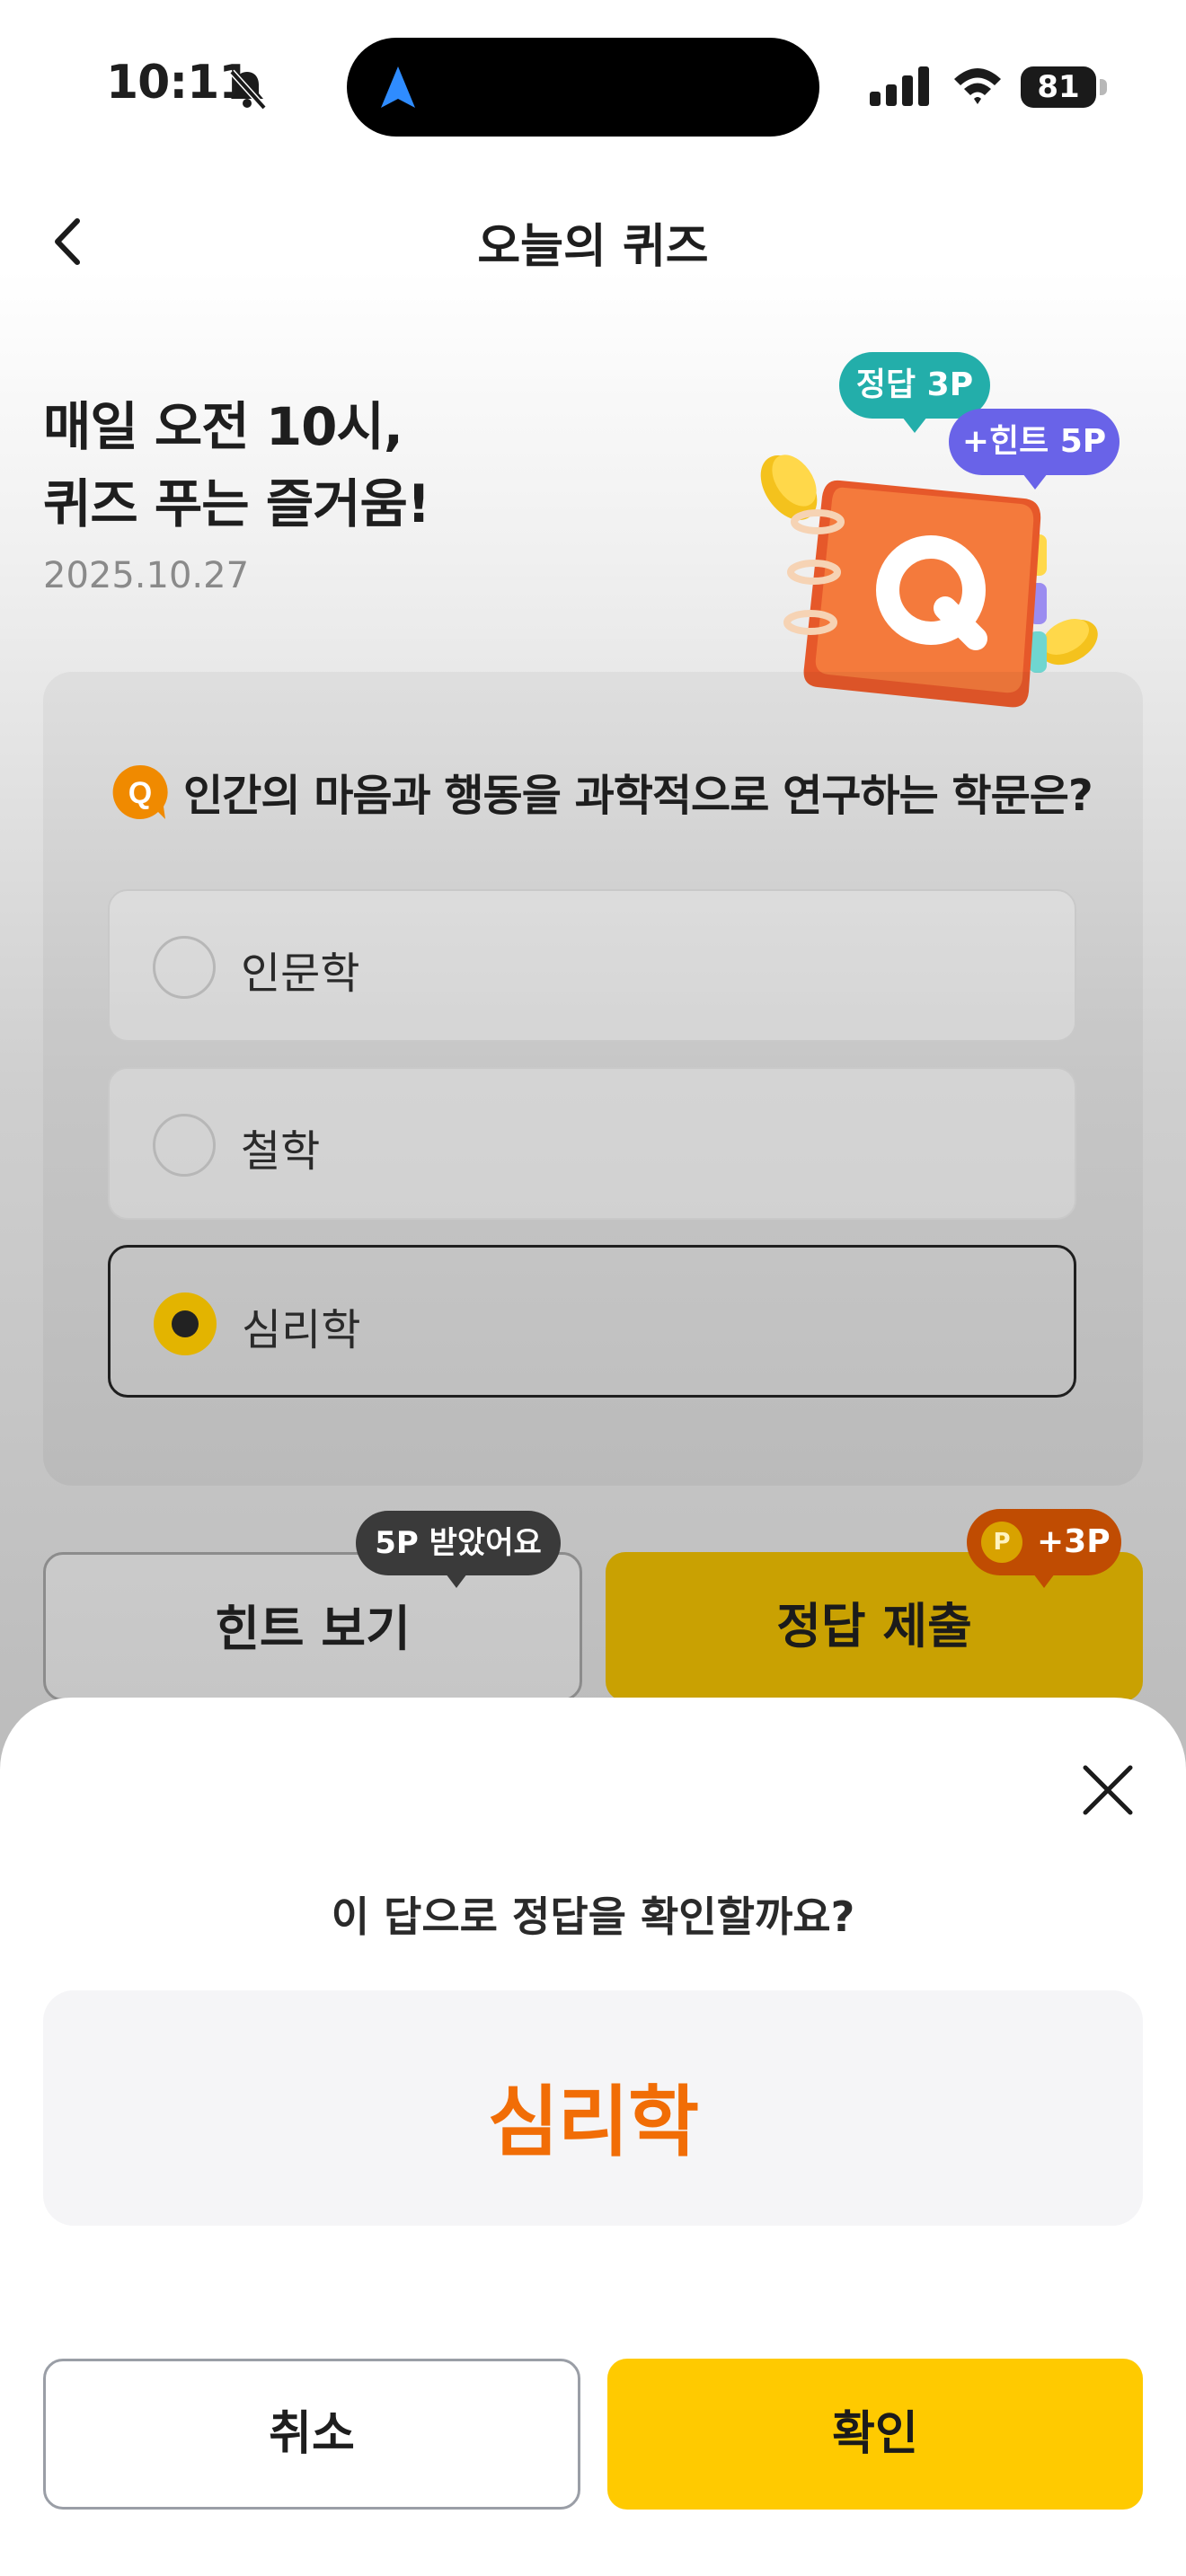 Image resolution: width=1186 pixels, height=2576 pixels. I want to click on bell-muted-icon, so click(248, 89).